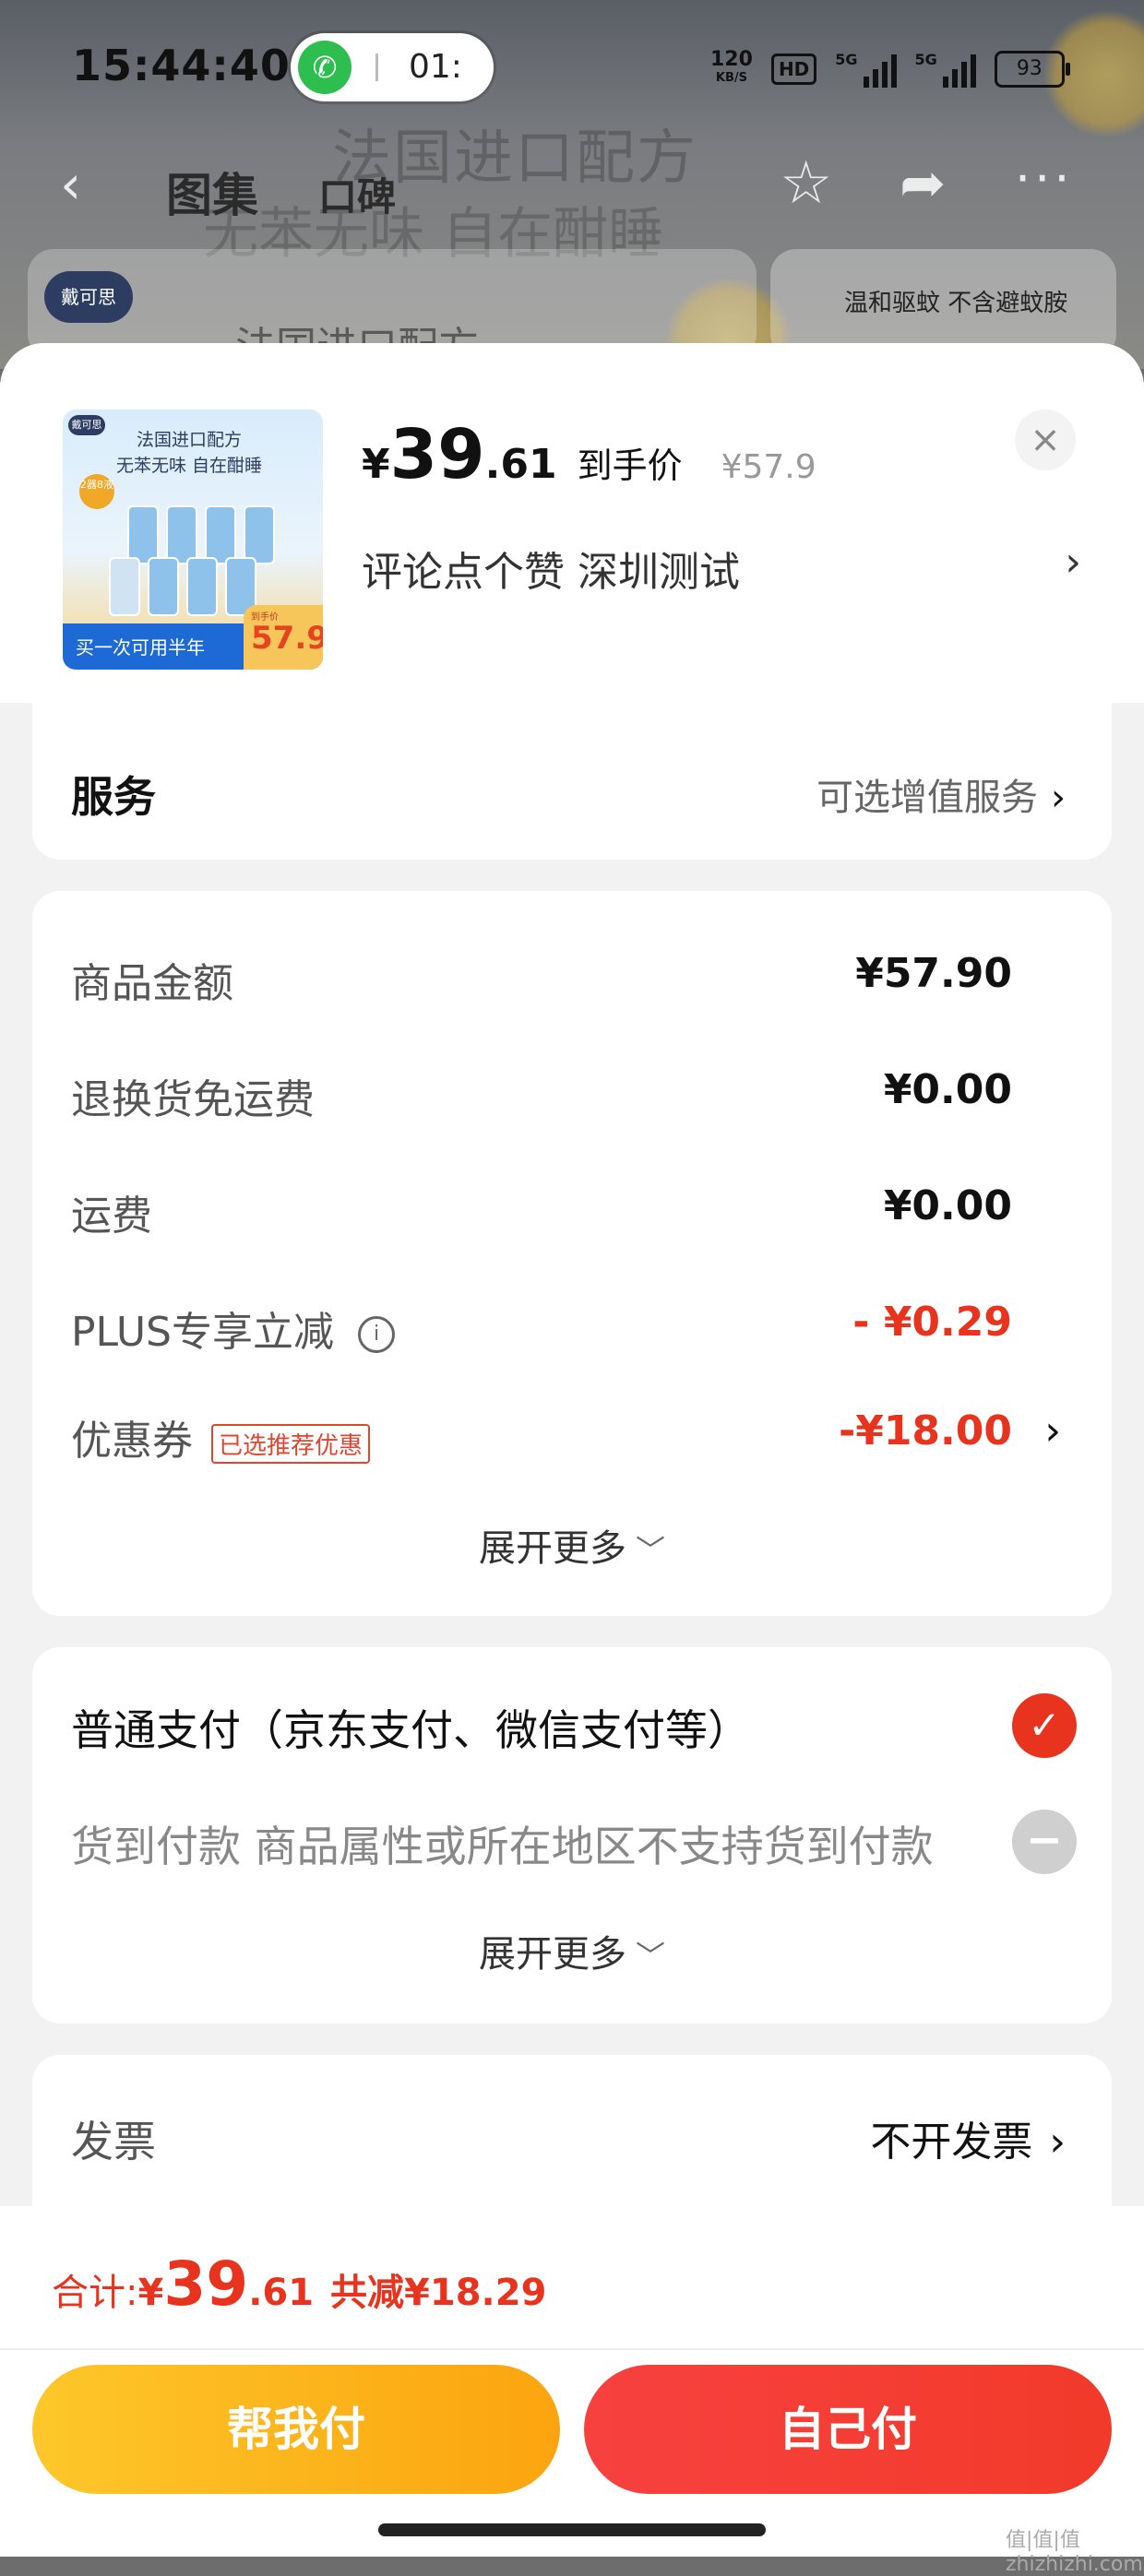  Describe the element at coordinates (630, 466) in the screenshot. I see `price-tag-label: 到手价` at that location.